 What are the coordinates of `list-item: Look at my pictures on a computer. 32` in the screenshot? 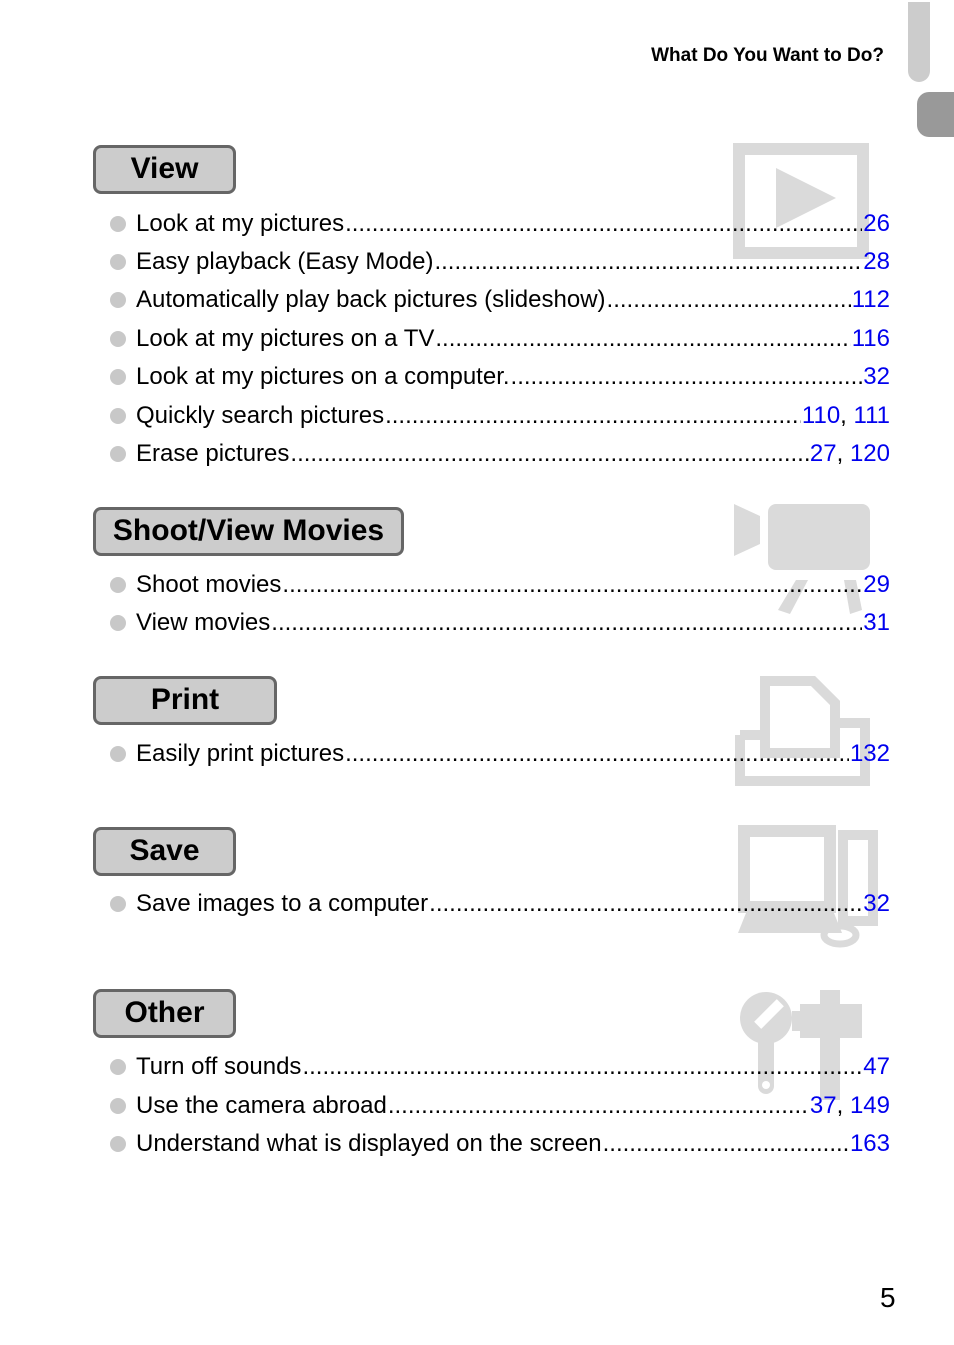 It's located at (500, 377).